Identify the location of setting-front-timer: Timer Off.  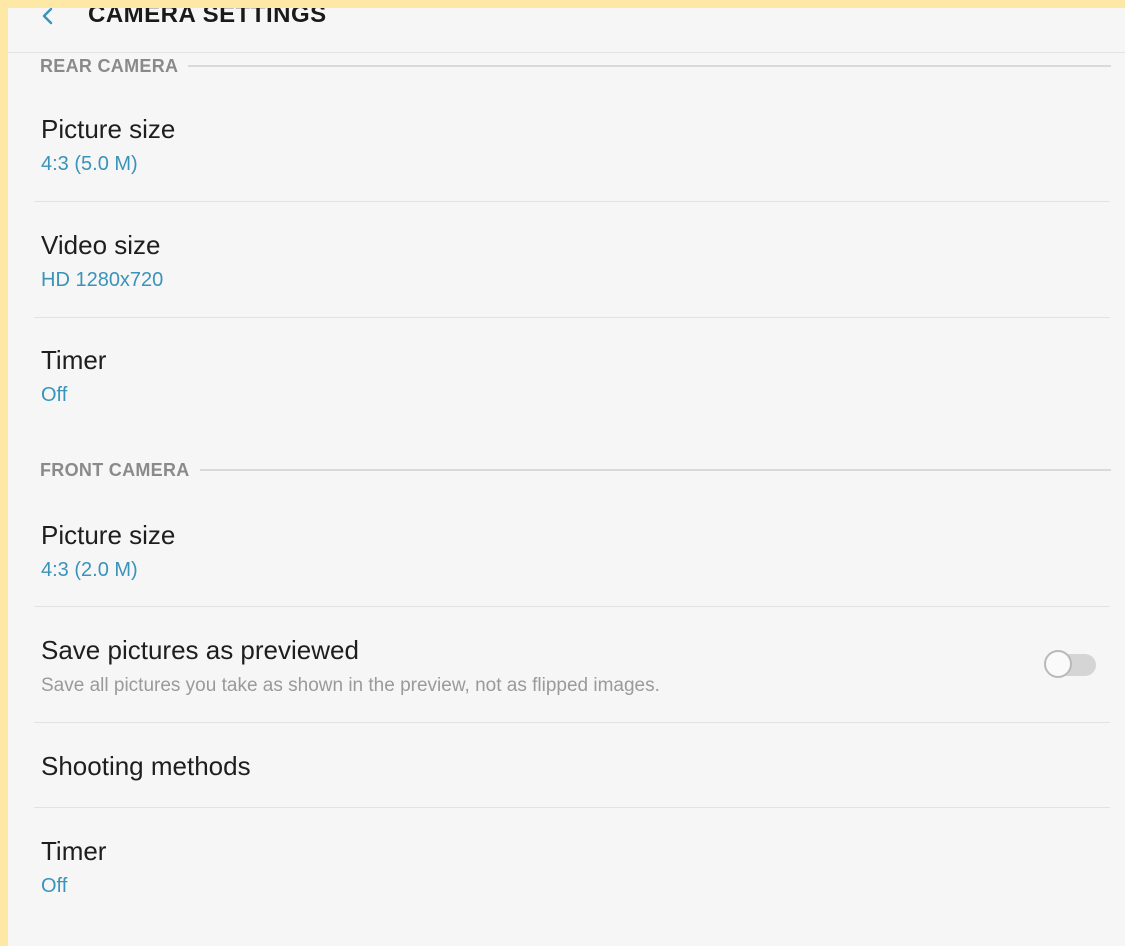
(572, 863).